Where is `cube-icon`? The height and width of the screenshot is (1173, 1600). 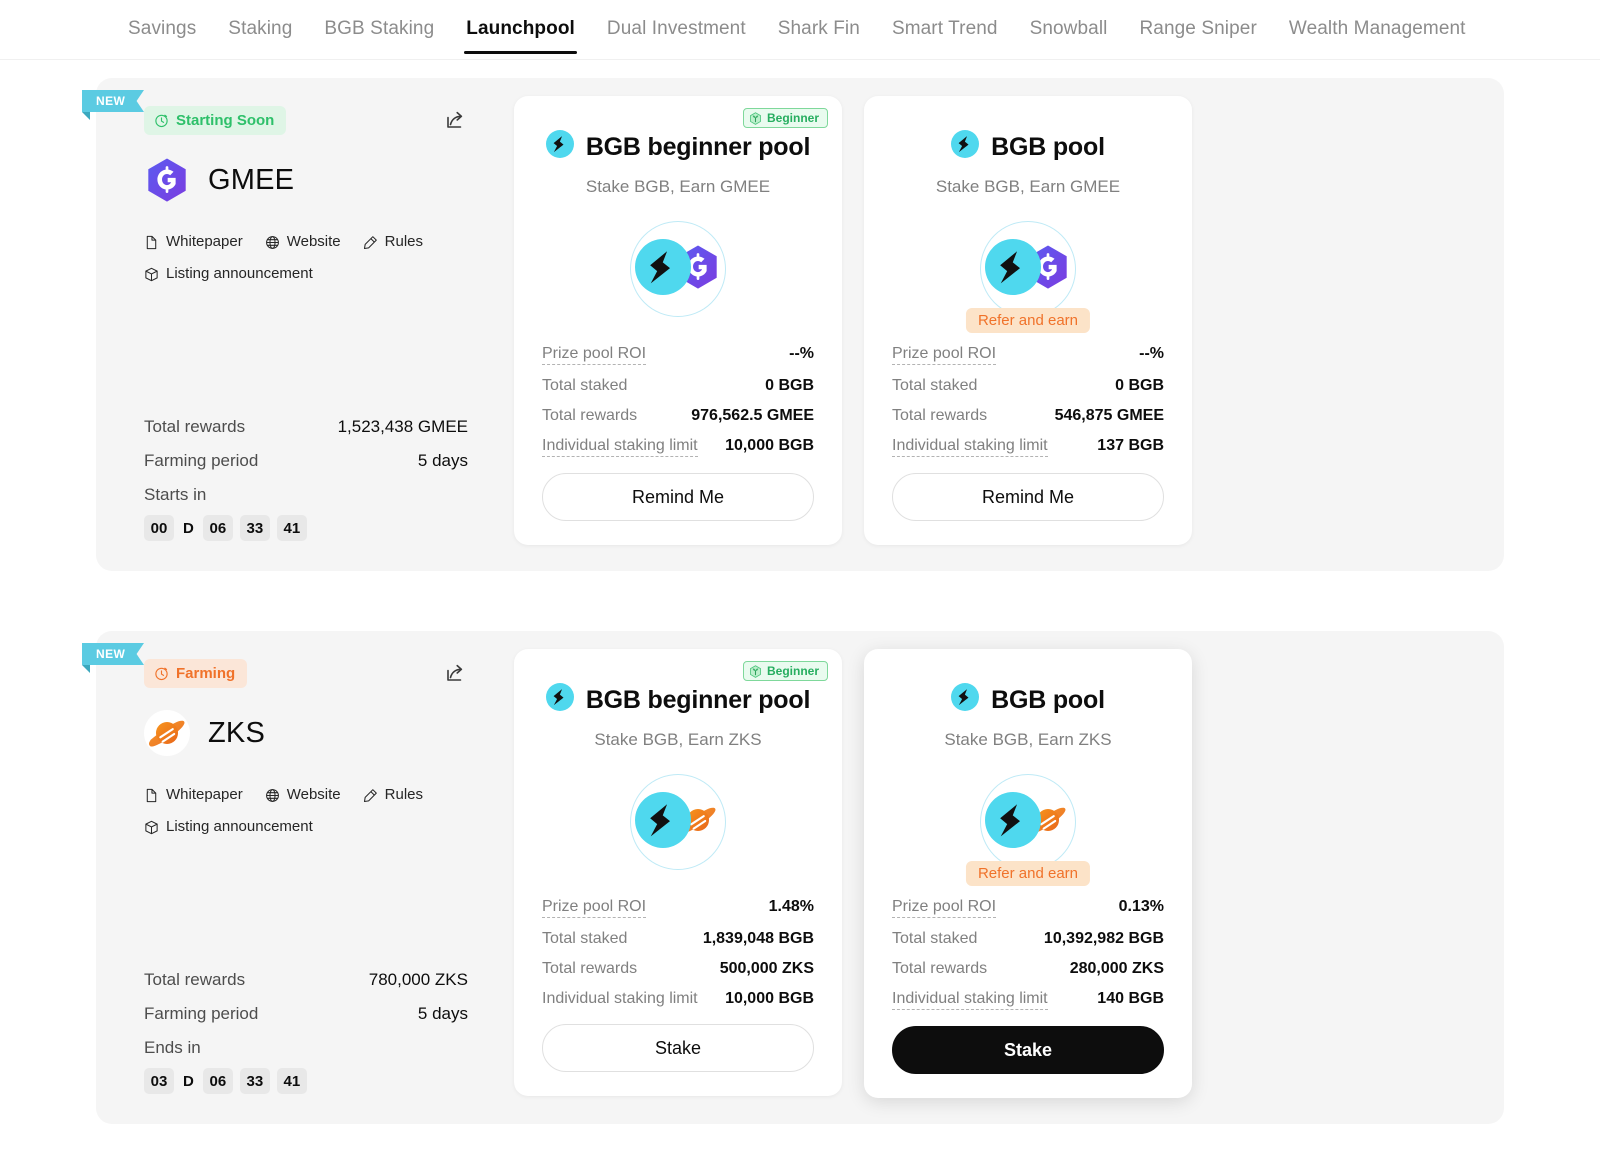
cube-icon is located at coordinates (151, 827).